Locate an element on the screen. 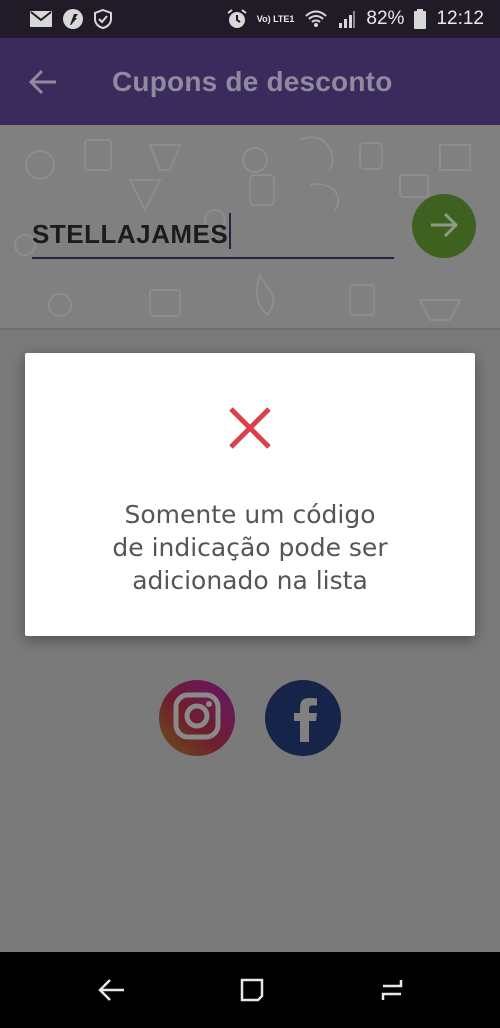 The width and height of the screenshot is (500, 1028). dialog-message-line: de indicação pode ser is located at coordinates (250, 547).